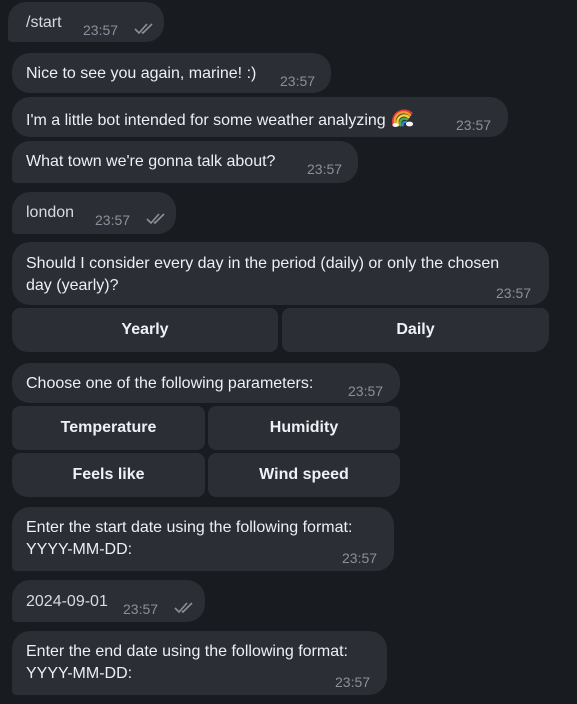 The width and height of the screenshot is (577, 704). What do you see at coordinates (50, 212) in the screenshot?
I see `message-text: london` at bounding box center [50, 212].